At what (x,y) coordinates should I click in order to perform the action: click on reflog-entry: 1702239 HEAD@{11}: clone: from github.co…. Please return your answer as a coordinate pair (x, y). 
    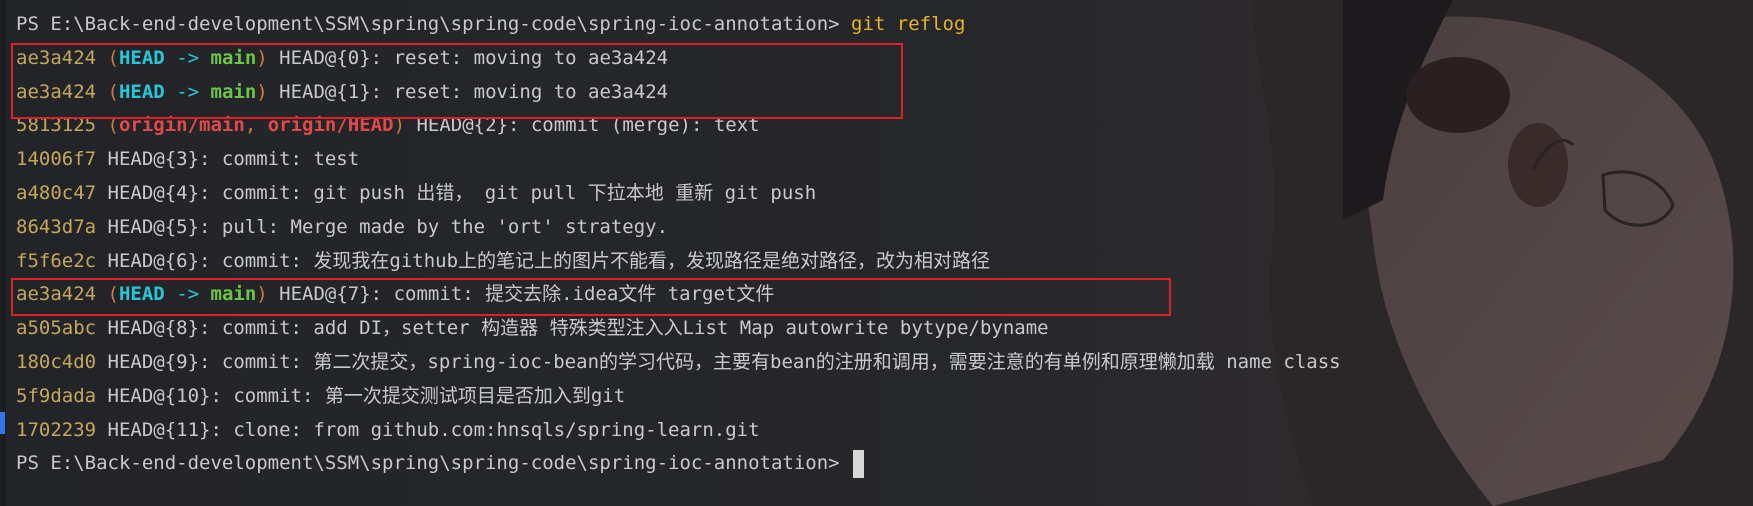
    Looking at the image, I should click on (884, 431).